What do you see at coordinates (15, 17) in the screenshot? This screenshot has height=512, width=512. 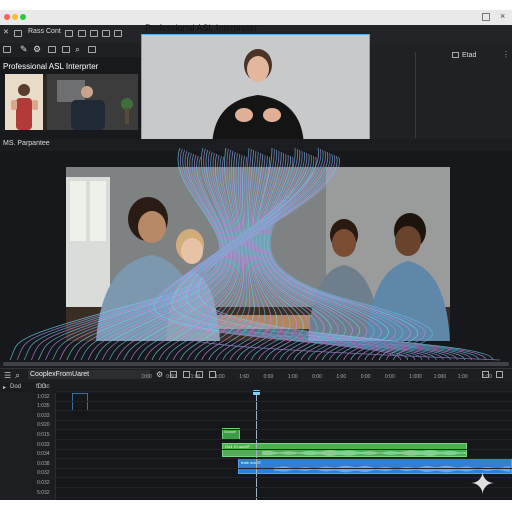 I see `minimize-window-button` at bounding box center [15, 17].